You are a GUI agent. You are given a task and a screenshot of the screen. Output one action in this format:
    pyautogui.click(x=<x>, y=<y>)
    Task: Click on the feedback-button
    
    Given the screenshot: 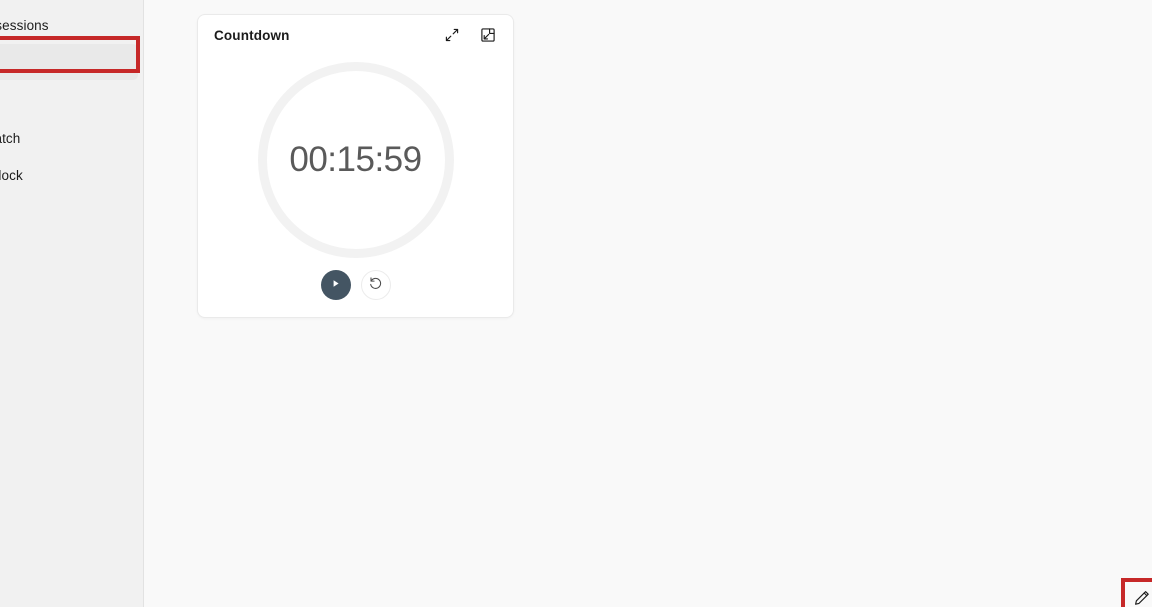 What is the action you would take?
    pyautogui.click(x=1141, y=597)
    